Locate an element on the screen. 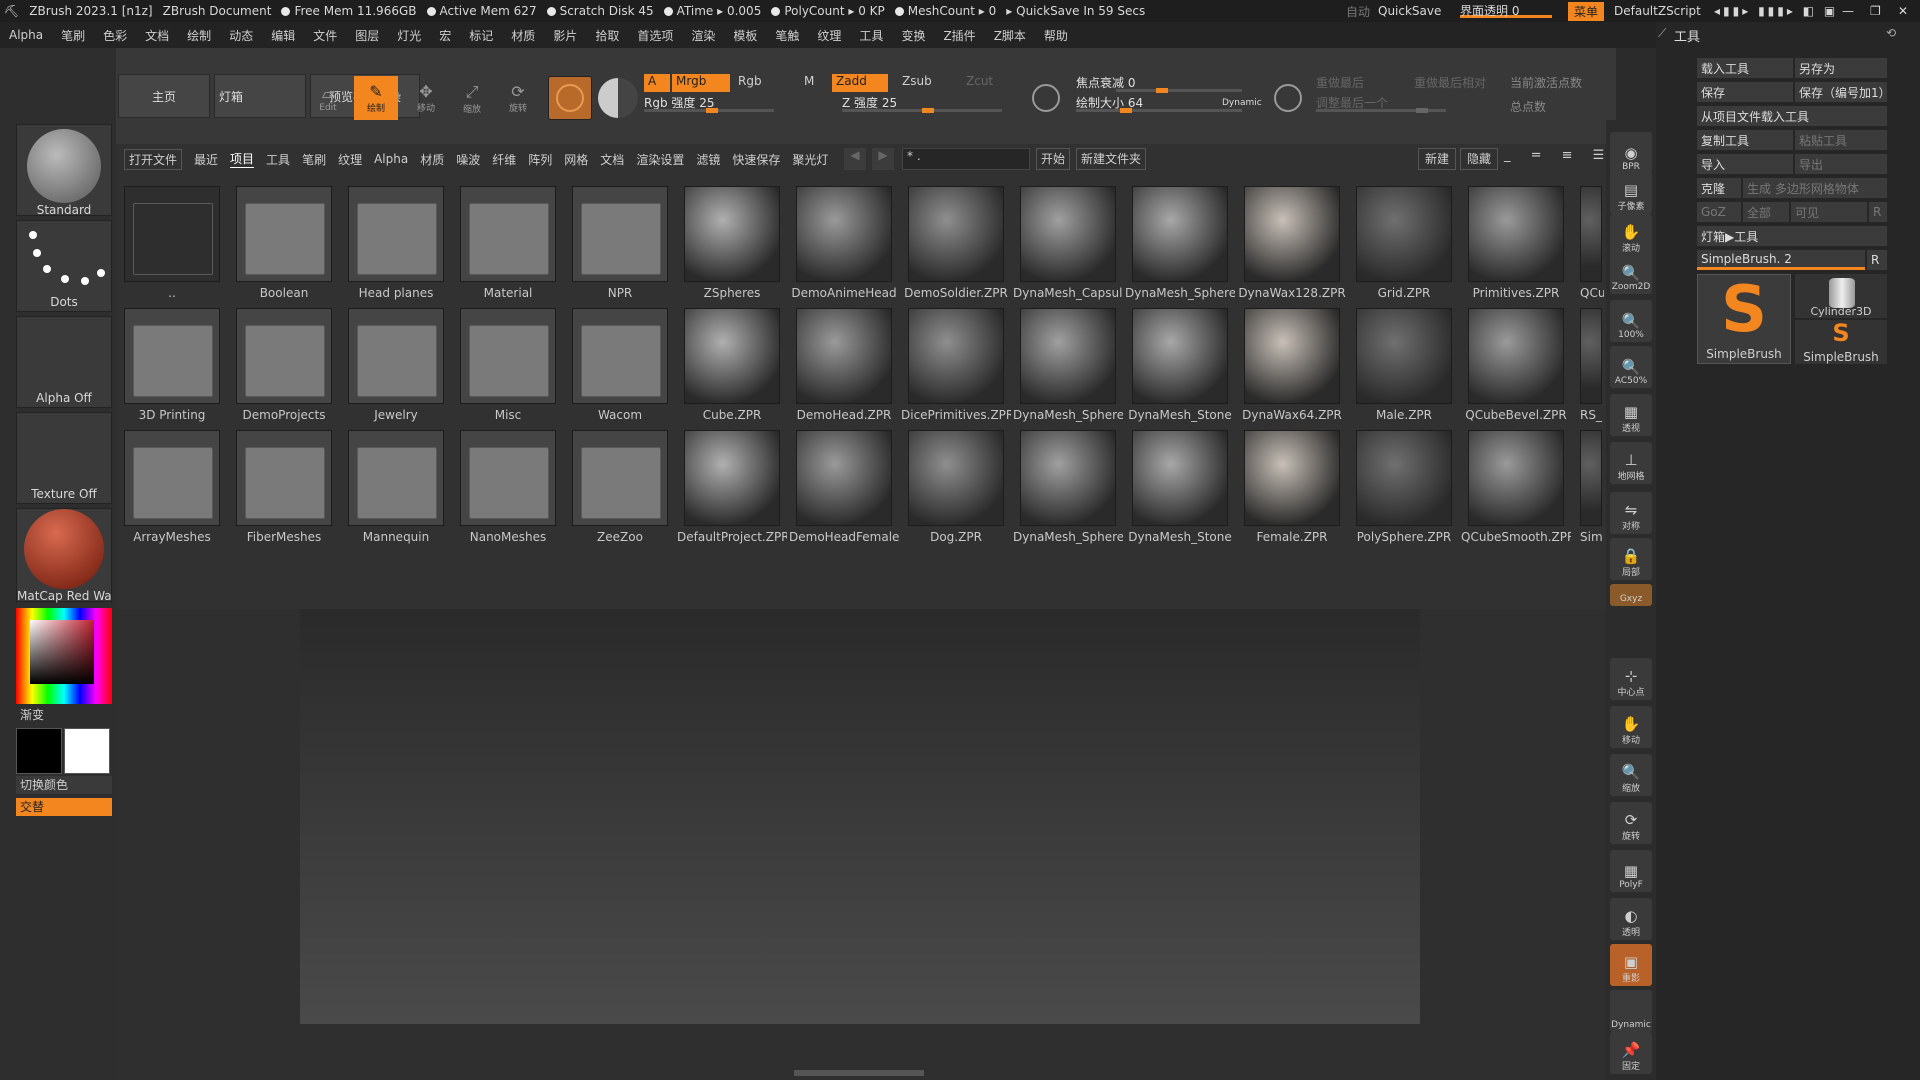 This screenshot has height=1080, width=1920. menu-item: 色彩 is located at coordinates (115, 35).